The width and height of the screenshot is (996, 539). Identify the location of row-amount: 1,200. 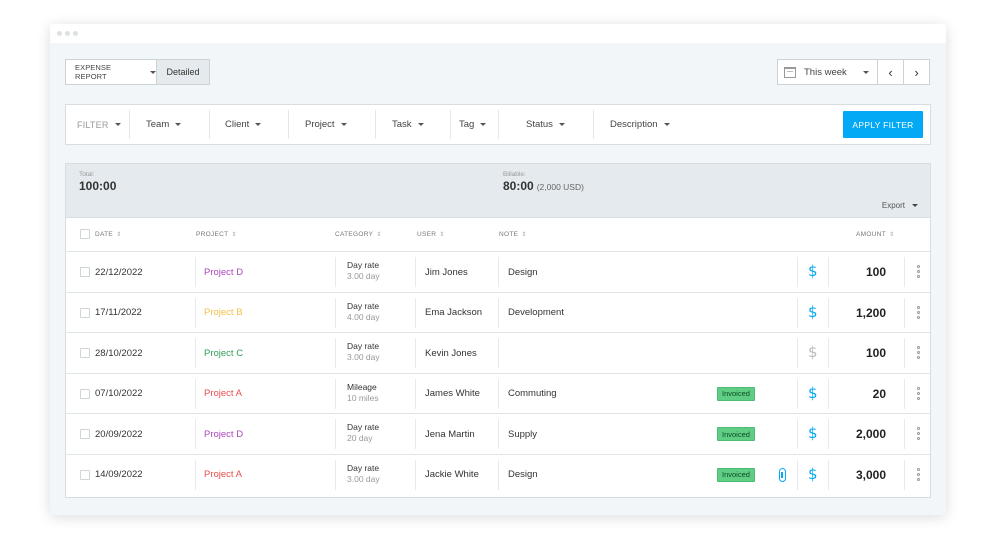
(871, 313).